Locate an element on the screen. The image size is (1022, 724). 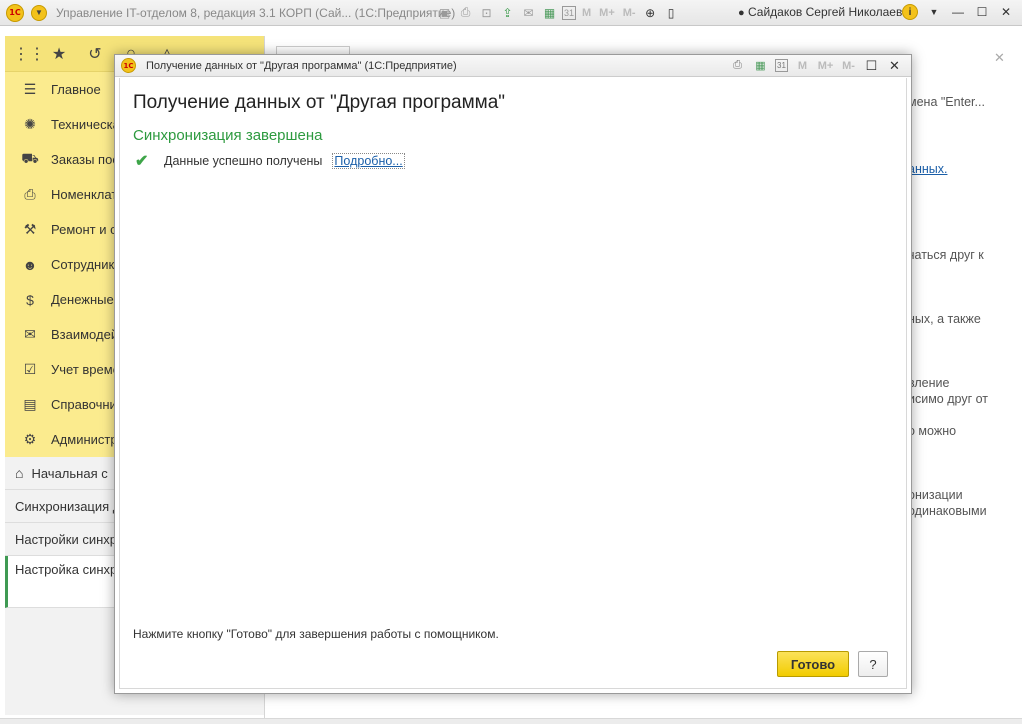
checkmark-icon: ✔ is located at coordinates (142, 161).